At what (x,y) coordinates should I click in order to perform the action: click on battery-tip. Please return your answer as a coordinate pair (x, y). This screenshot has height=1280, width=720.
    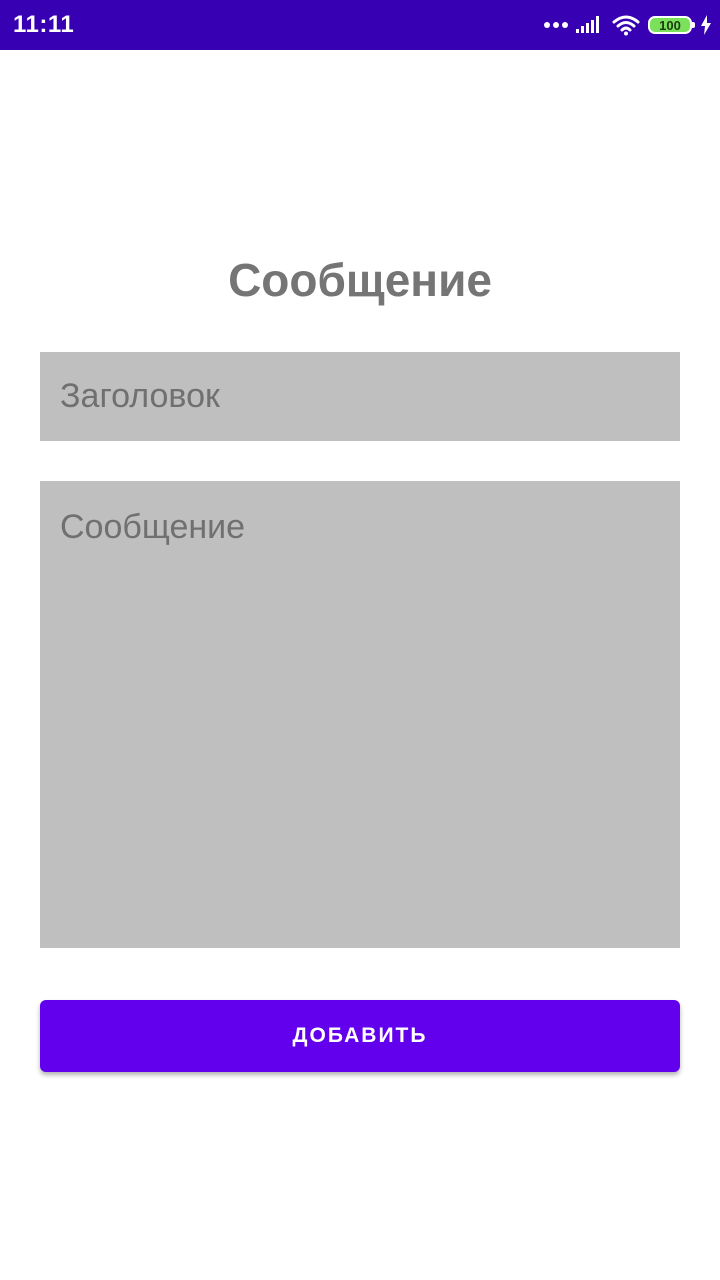
    Looking at the image, I should click on (693, 25).